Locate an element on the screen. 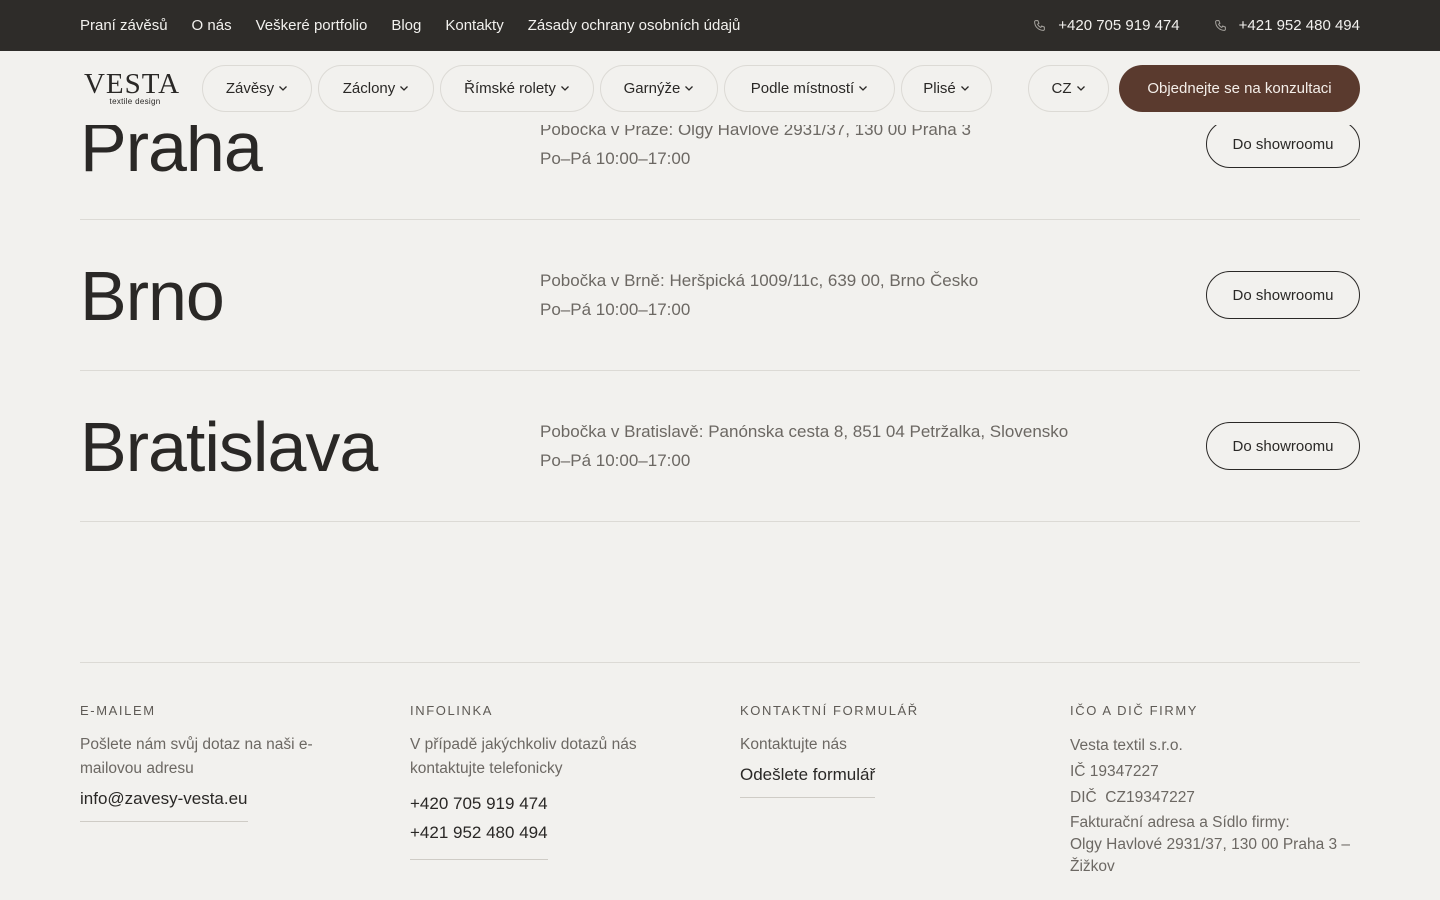  top-link-zasady: Zásady ochrany osobních údajů is located at coordinates (634, 25).